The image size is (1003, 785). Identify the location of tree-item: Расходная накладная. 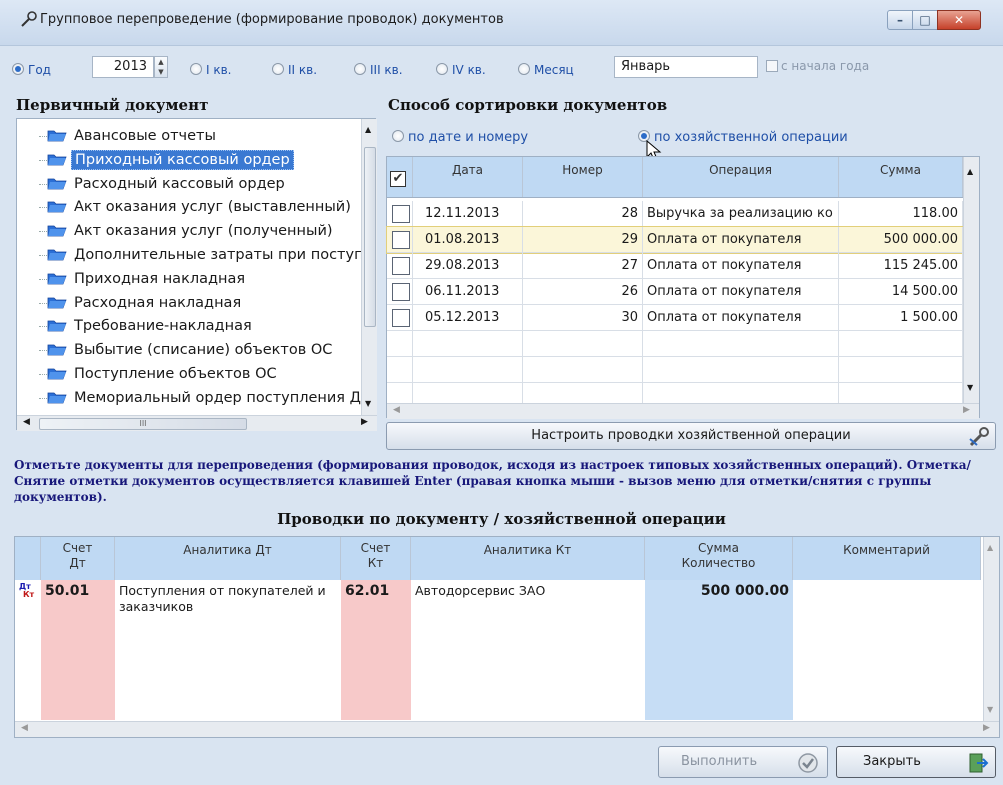
(145, 303).